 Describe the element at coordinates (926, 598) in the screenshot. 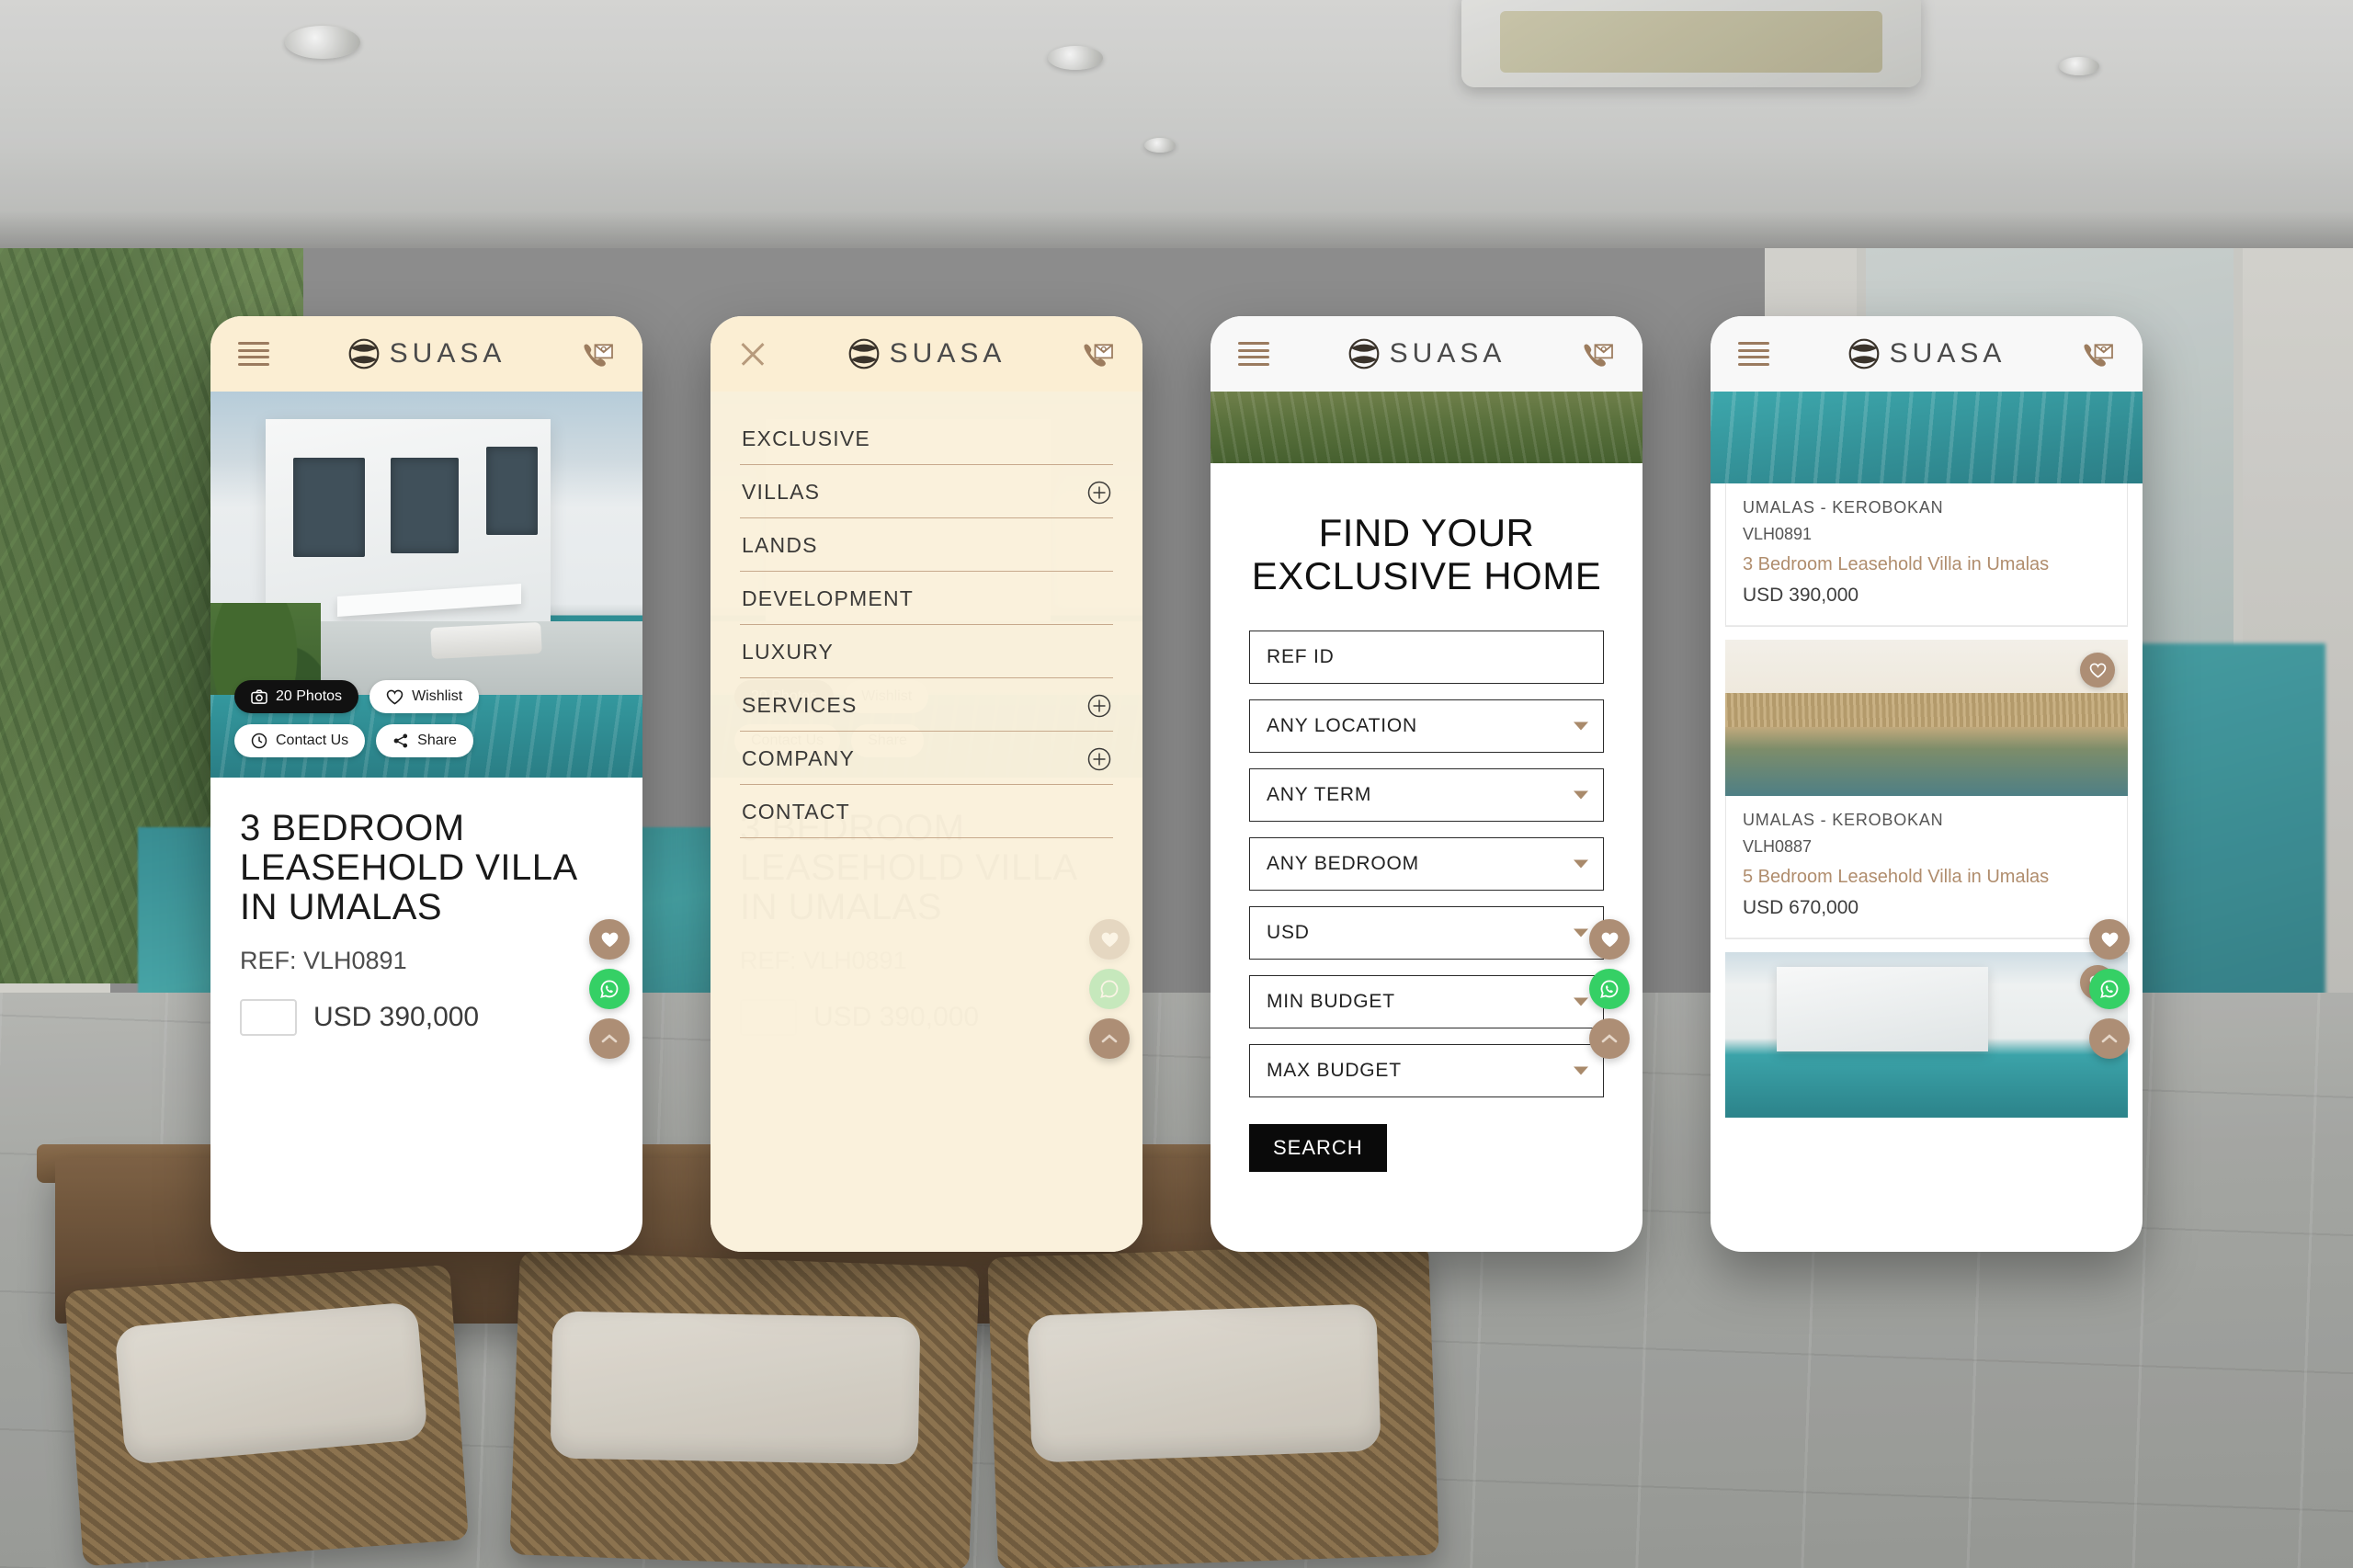

I see `menu-item-development: DEVELOPMENT` at that location.